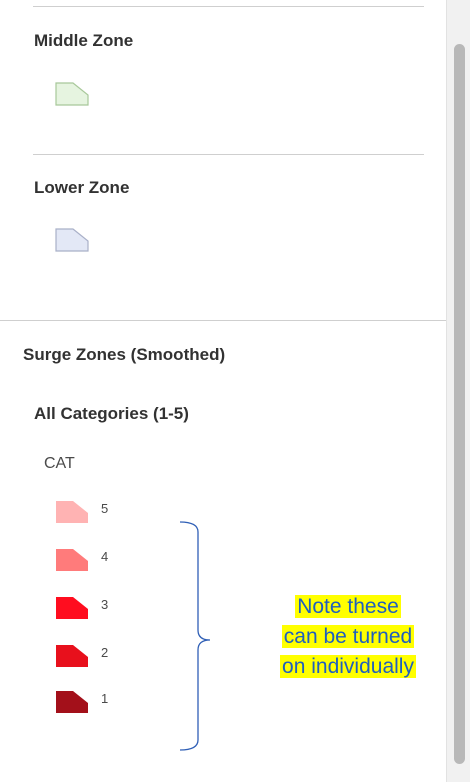 This screenshot has height=782, width=470. I want to click on lower-zone-label: Lower Zone, so click(82, 187).